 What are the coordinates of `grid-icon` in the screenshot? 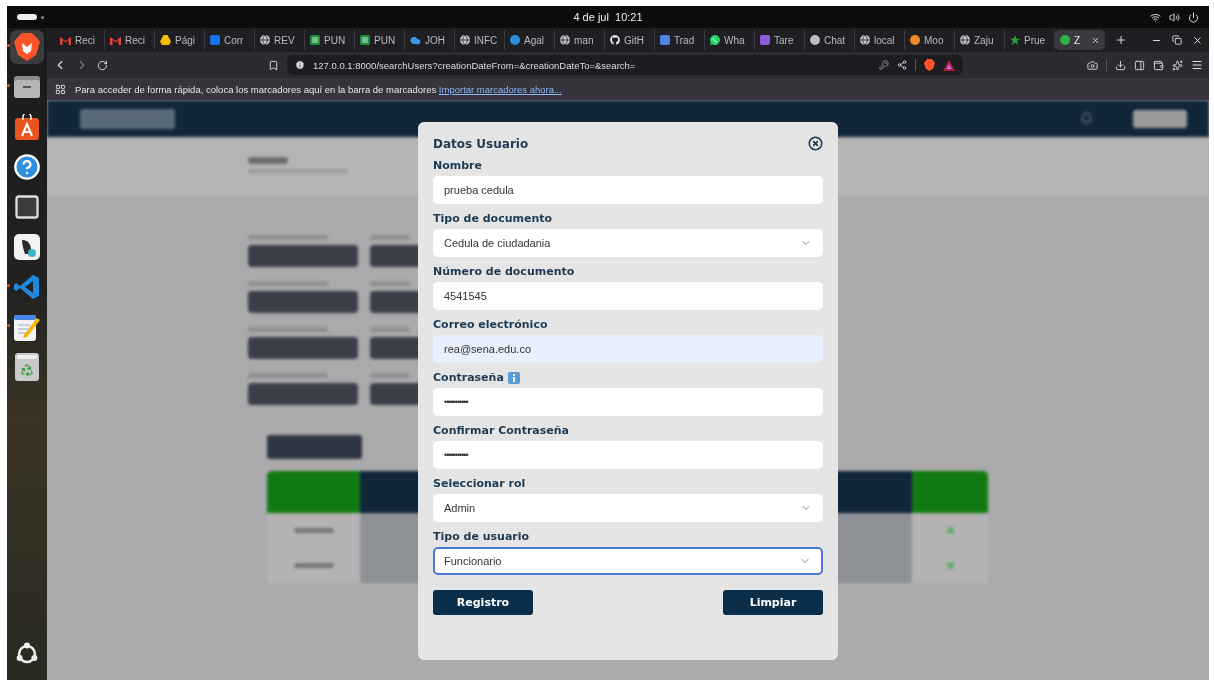 It's located at (60, 89).